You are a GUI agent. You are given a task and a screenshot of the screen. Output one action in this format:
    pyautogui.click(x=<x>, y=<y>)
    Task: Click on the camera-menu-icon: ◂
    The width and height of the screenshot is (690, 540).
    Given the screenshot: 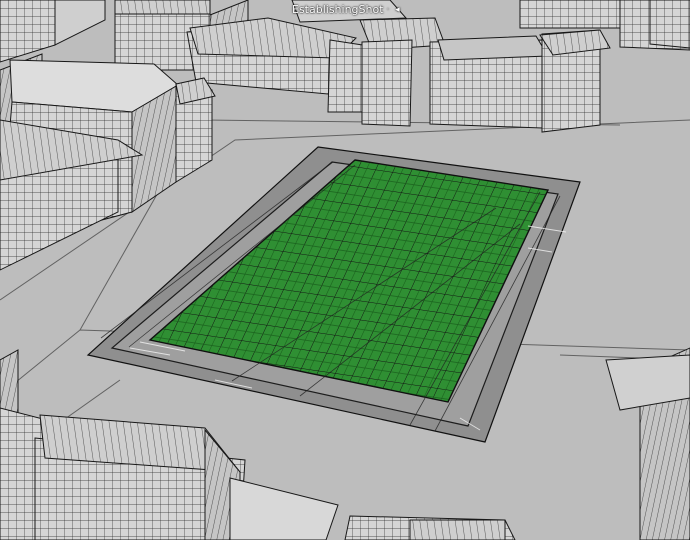 What is the action you would take?
    pyautogui.click(x=397, y=10)
    